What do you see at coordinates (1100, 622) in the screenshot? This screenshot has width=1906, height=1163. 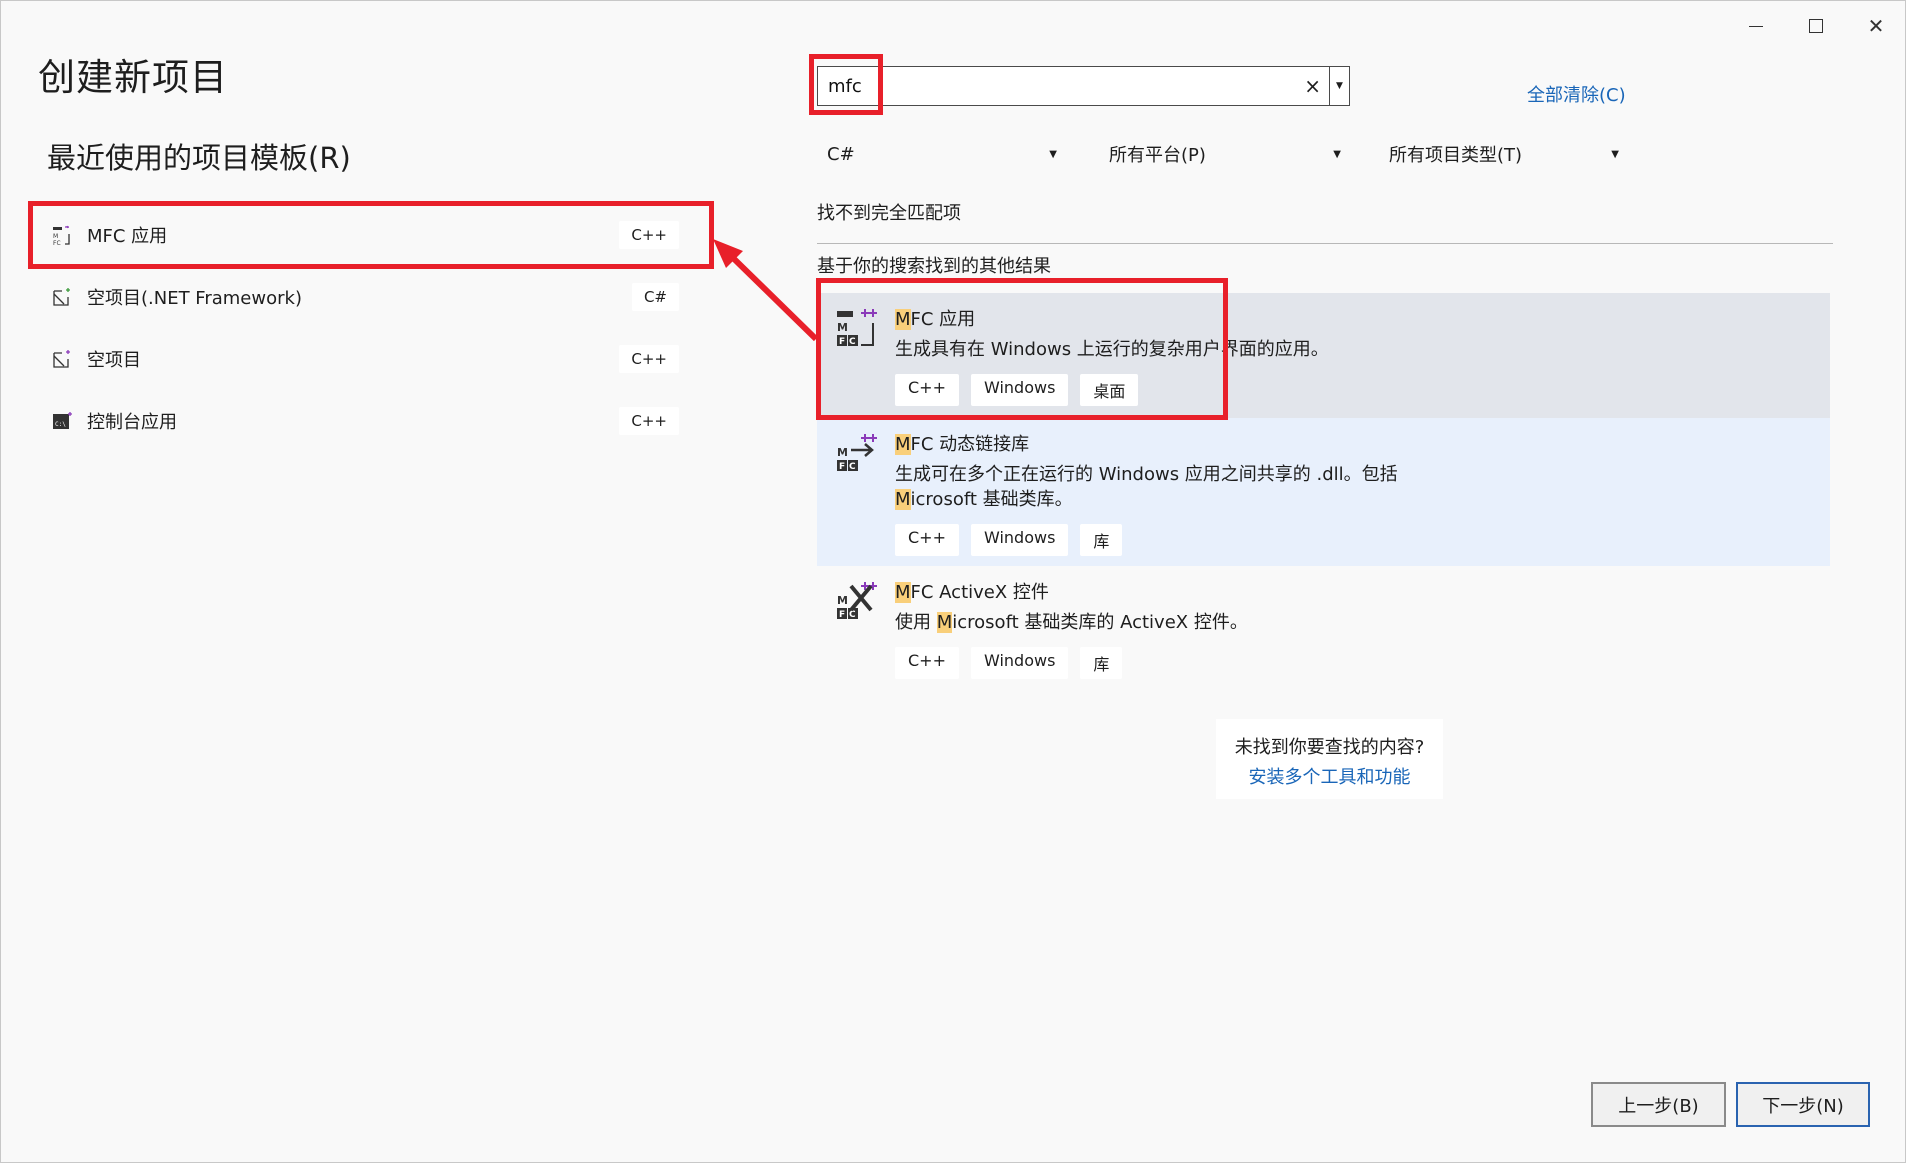 I see `description-text: icrosoft 基础类库的 ActiveX 控件。` at bounding box center [1100, 622].